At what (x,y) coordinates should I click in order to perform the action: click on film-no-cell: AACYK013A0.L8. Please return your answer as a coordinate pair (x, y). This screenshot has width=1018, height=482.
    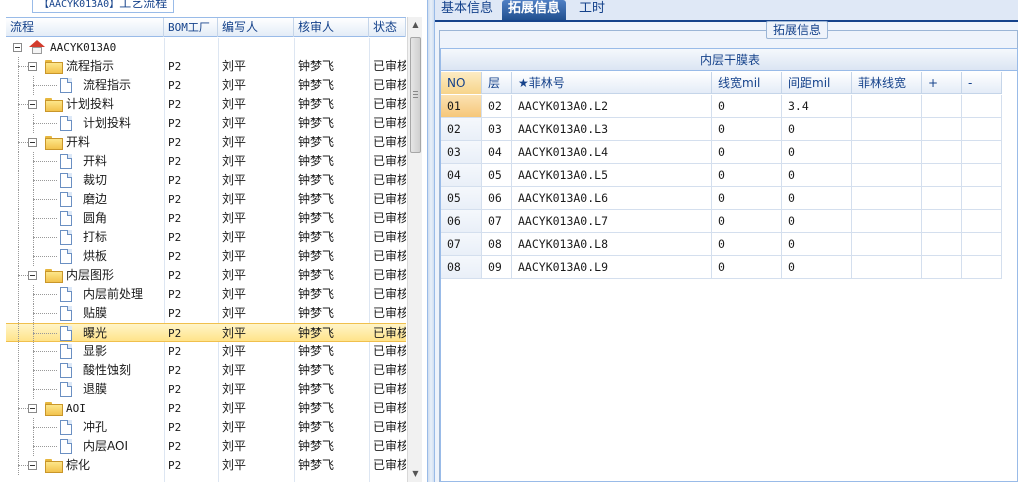
    Looking at the image, I should click on (612, 244).